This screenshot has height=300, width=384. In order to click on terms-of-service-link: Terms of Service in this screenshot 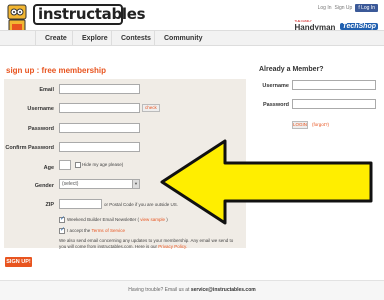, I will do `click(108, 230)`.